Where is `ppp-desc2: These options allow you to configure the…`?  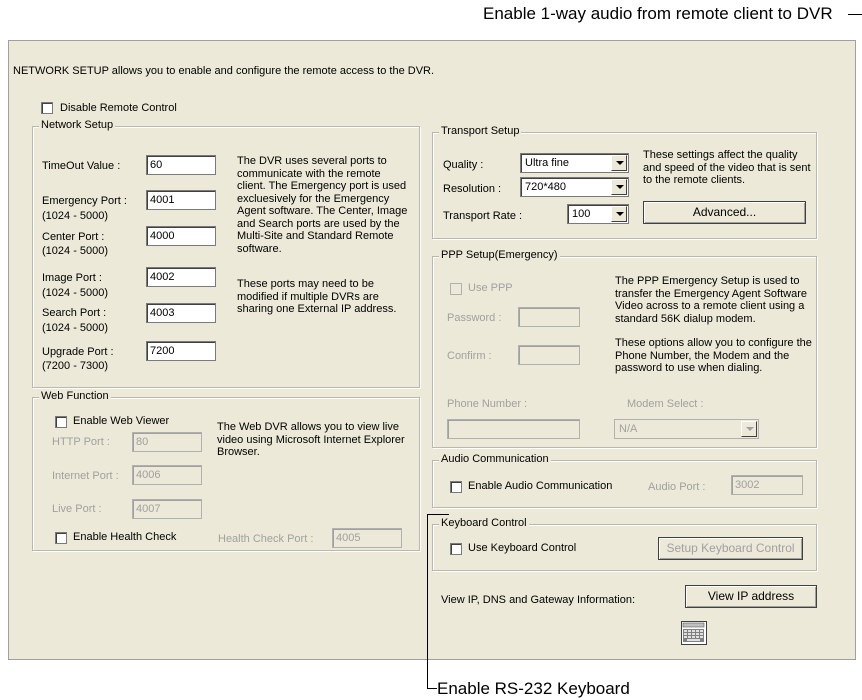 ppp-desc2: These options allow you to configure the… is located at coordinates (713, 355).